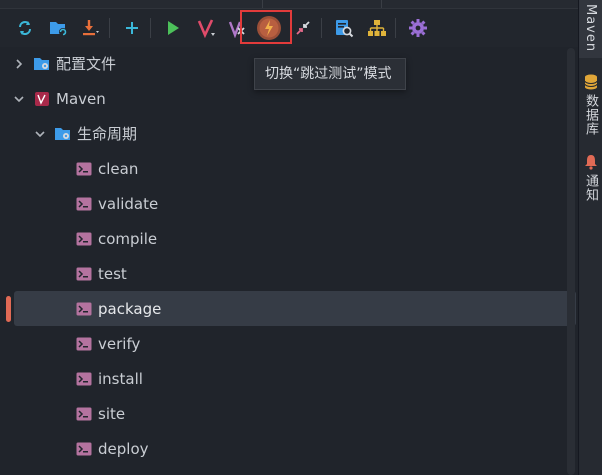 The width and height of the screenshot is (602, 475). What do you see at coordinates (289, 273) in the screenshot?
I see `goal-test: test` at bounding box center [289, 273].